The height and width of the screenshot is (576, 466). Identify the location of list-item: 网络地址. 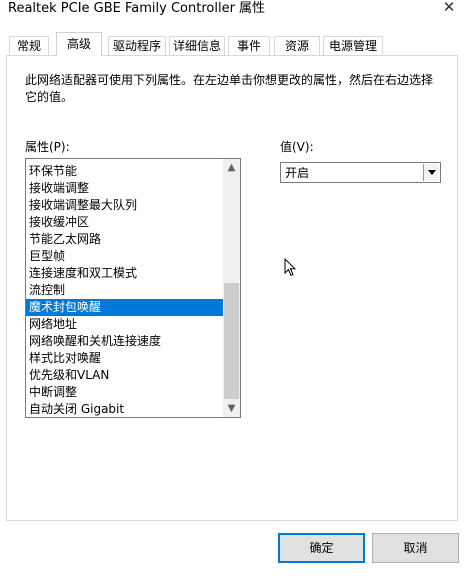
(125, 324).